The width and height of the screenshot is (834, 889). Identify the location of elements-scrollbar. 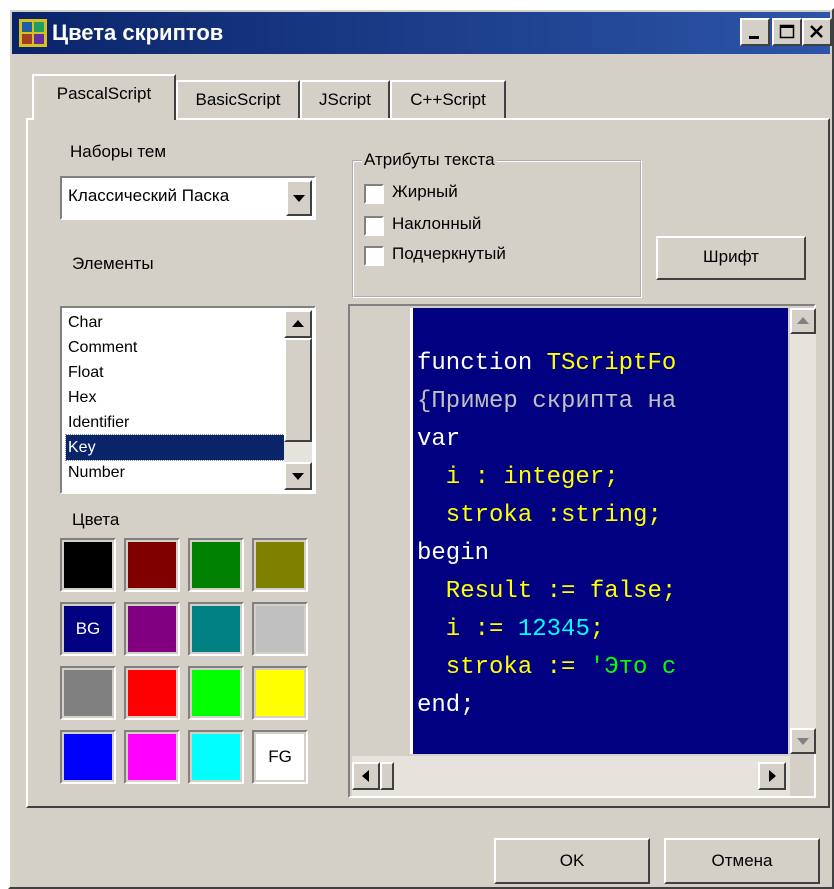
(298, 400).